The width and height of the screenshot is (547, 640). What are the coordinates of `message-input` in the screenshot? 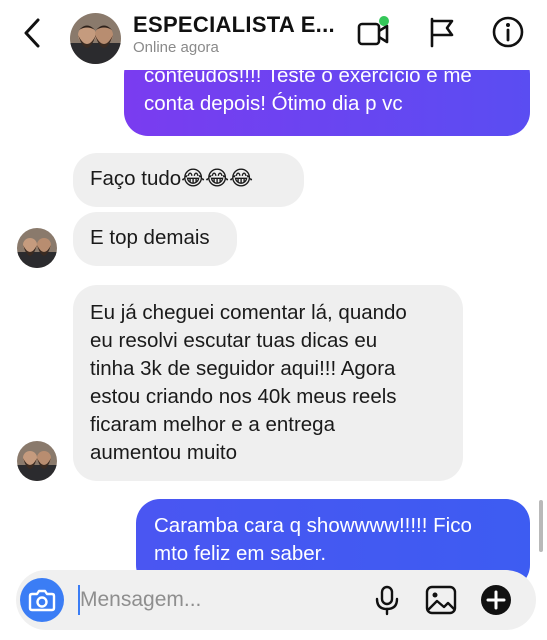 It's located at (210, 600).